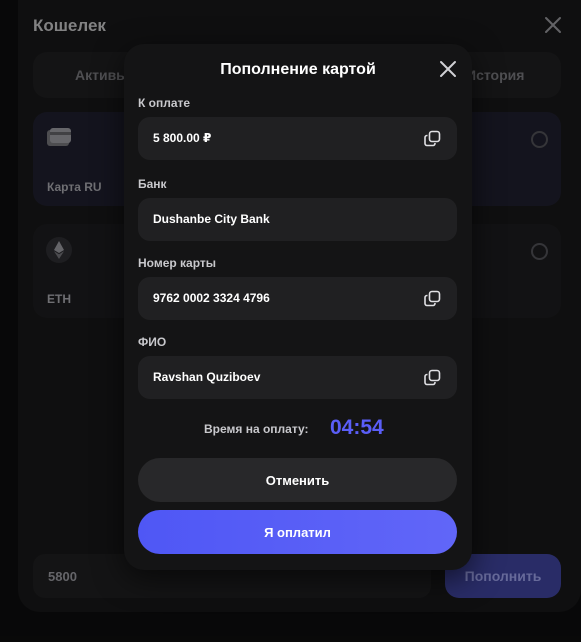  What do you see at coordinates (207, 377) in the screenshot?
I see `full-name-value: Ravshan Quziboev` at bounding box center [207, 377].